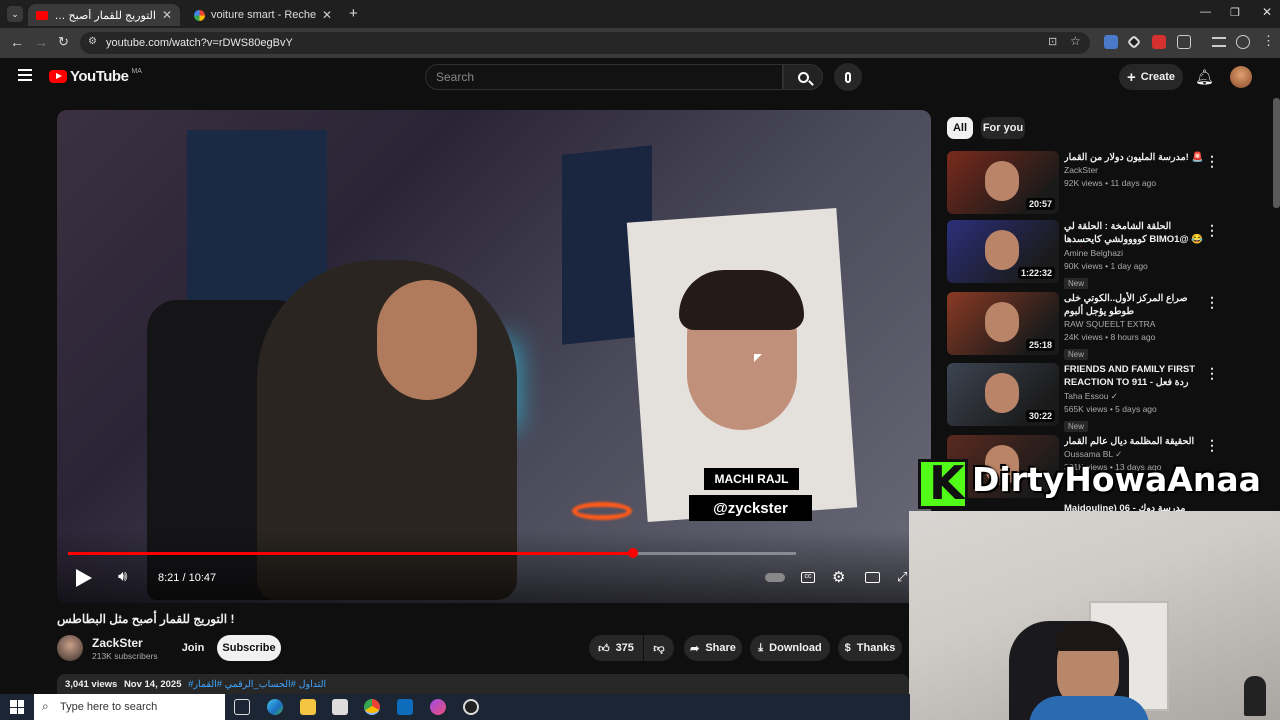 This screenshot has width=1280, height=720. I want to click on subscribe-button: Subscribe, so click(249, 648).